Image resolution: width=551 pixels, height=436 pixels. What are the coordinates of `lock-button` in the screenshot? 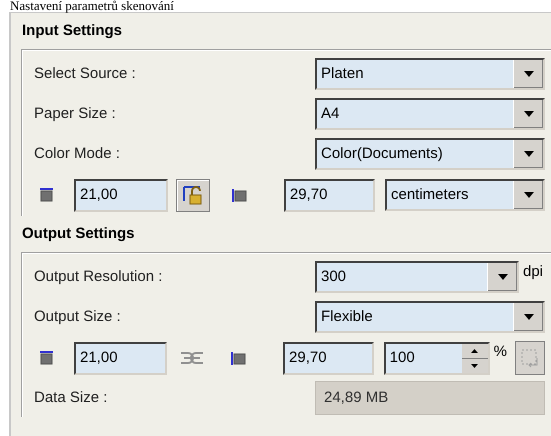 It's located at (193, 195).